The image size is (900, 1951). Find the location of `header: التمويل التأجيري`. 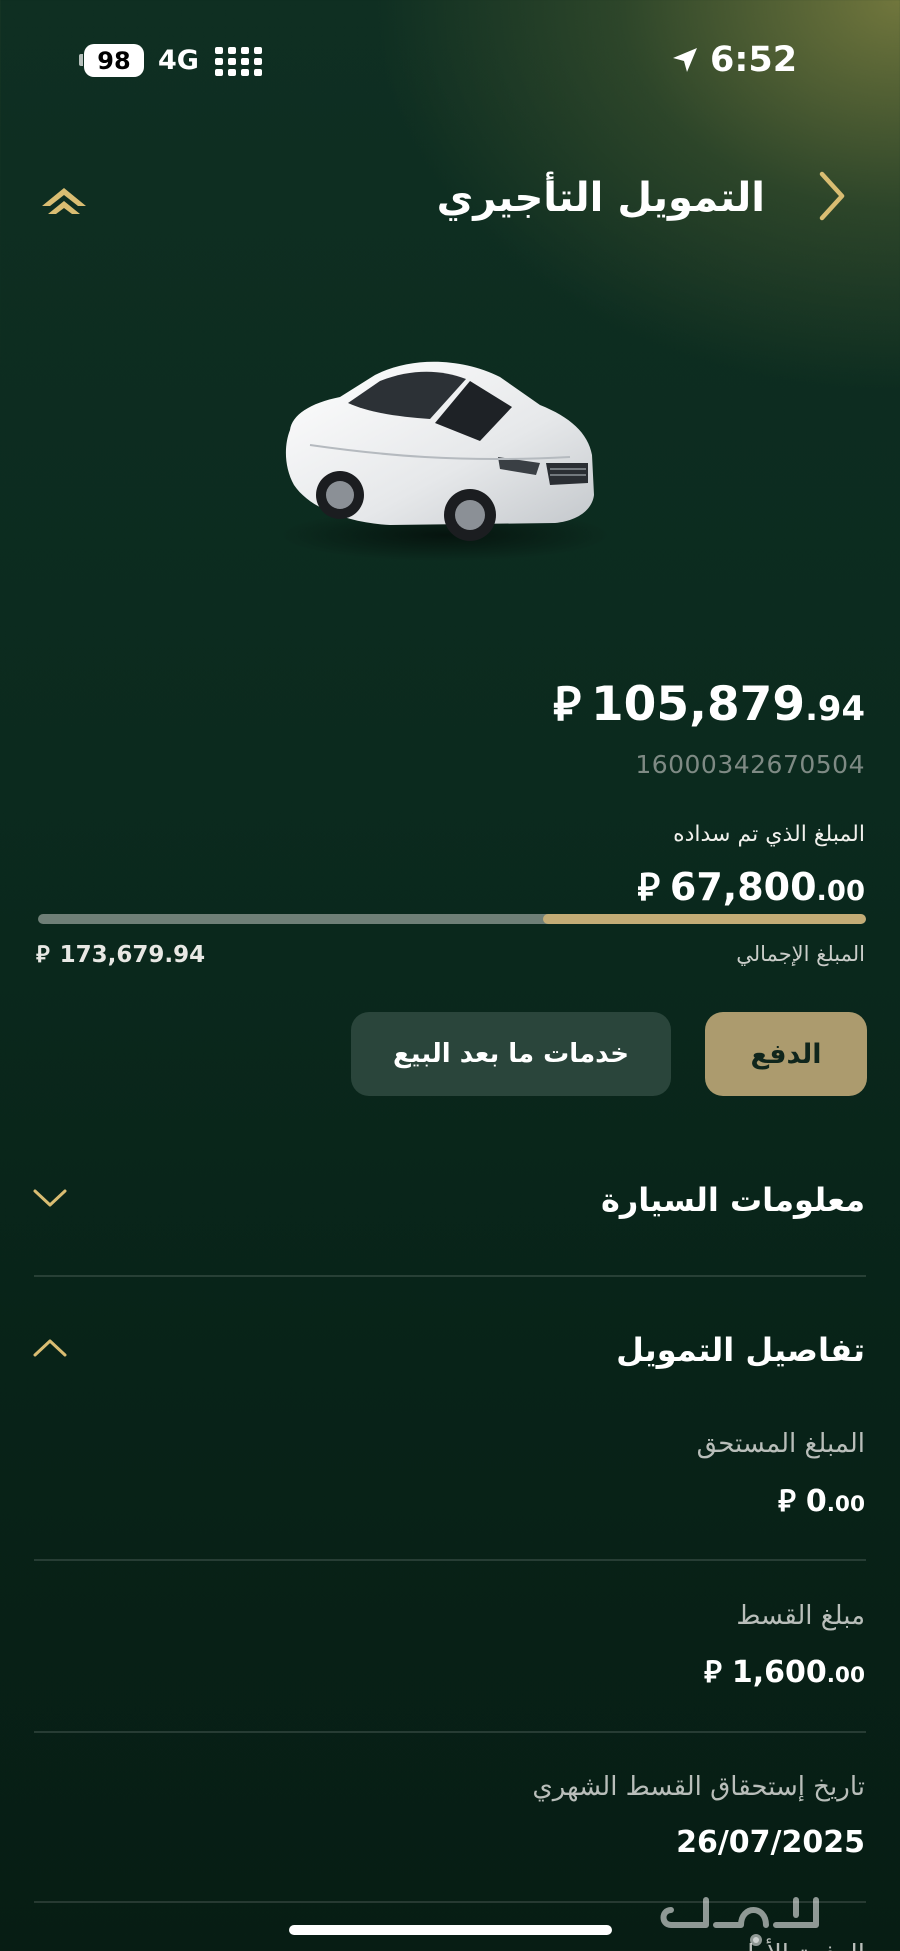

header: التمويل التأجيري is located at coordinates (450, 200).